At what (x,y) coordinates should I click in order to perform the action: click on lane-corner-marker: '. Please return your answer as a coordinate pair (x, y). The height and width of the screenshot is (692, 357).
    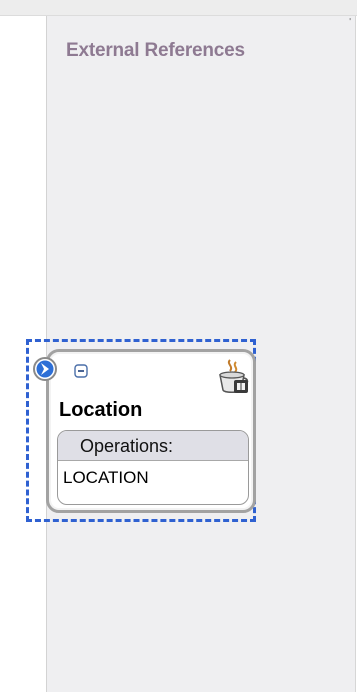
    Looking at the image, I should click on (350, 21).